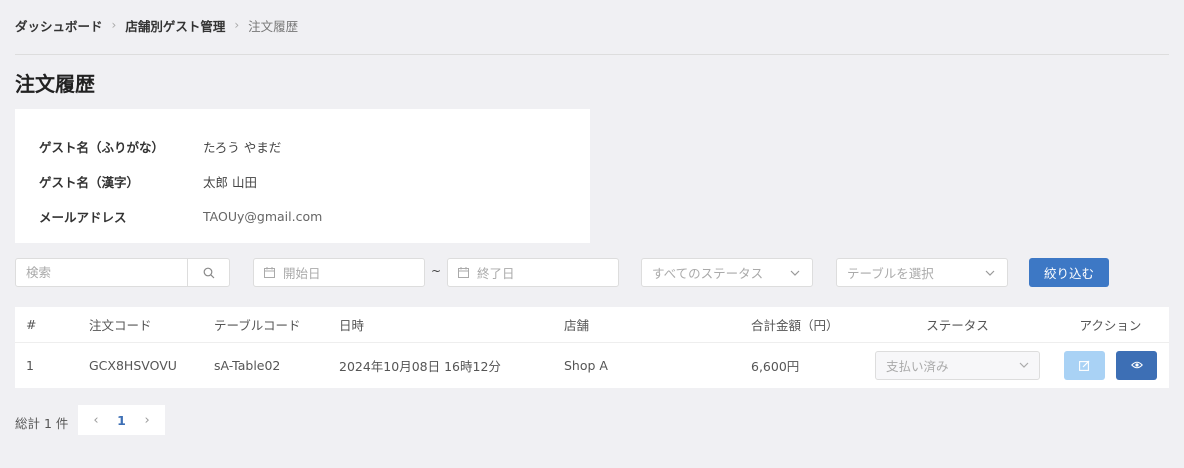 The width and height of the screenshot is (1184, 468). I want to click on table-filter-select: テーブルを選択, so click(922, 272).